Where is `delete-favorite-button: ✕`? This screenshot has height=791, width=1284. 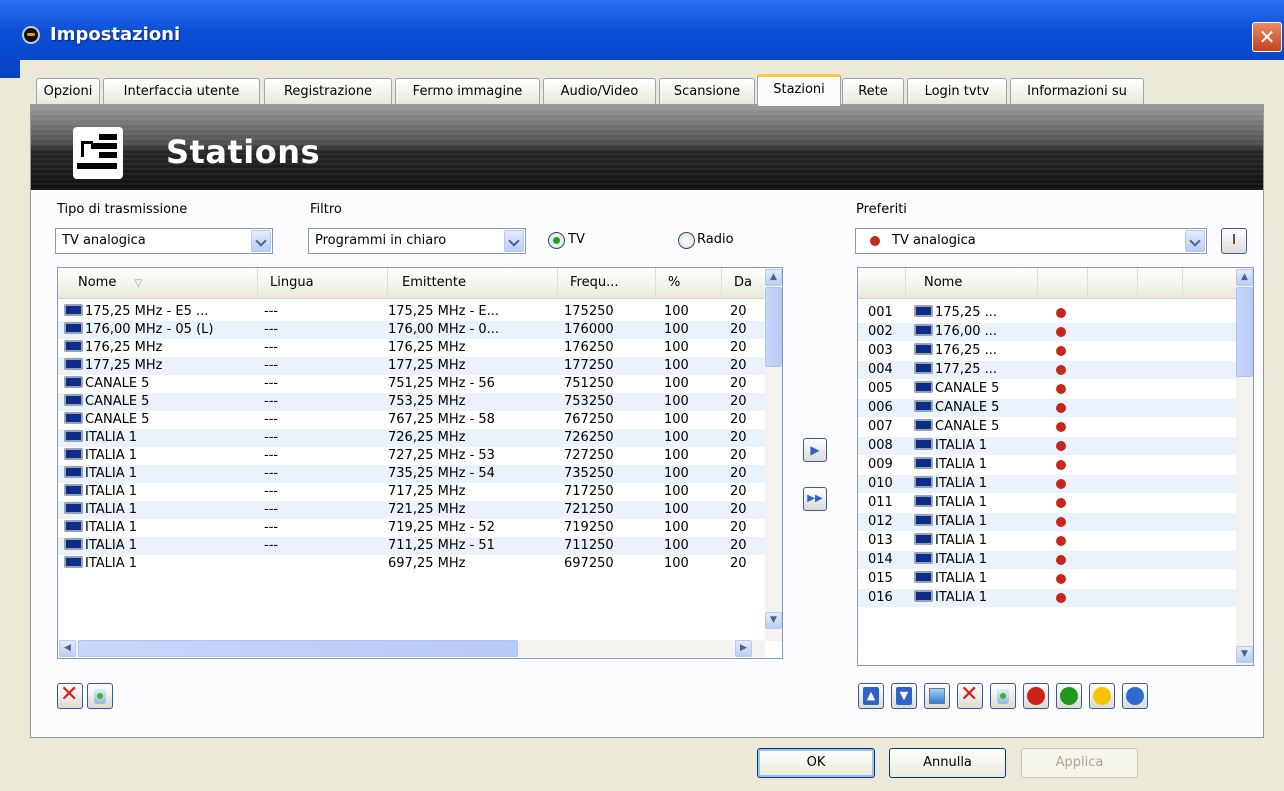
delete-favorite-button: ✕ is located at coordinates (970, 695).